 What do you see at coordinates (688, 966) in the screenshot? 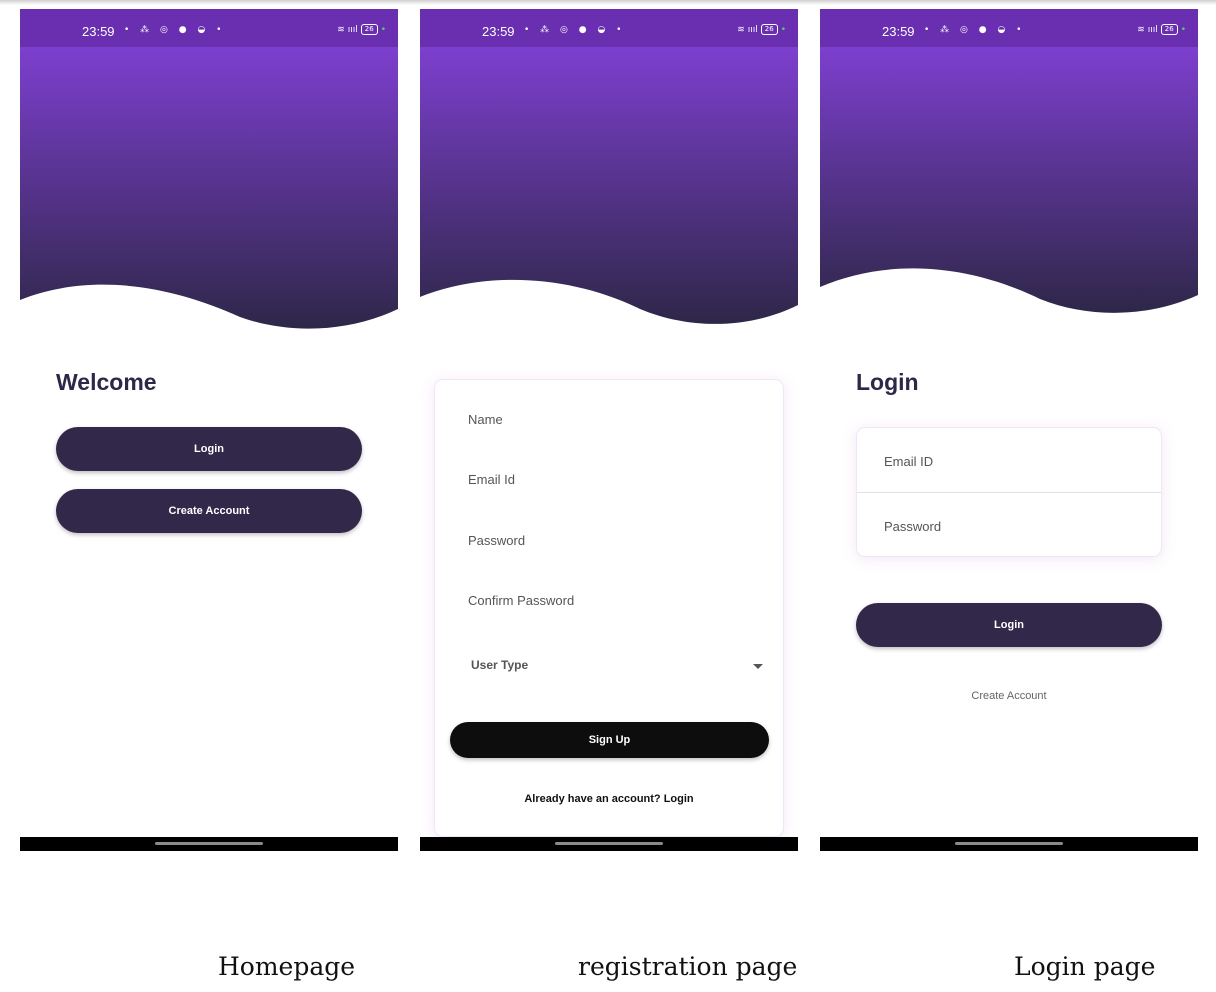
I see `caption-registration: registration page` at bounding box center [688, 966].